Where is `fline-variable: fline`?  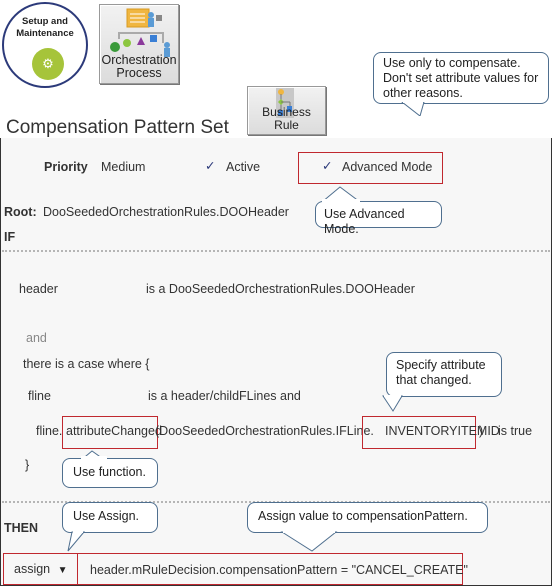
fline-variable: fline is located at coordinates (39, 396).